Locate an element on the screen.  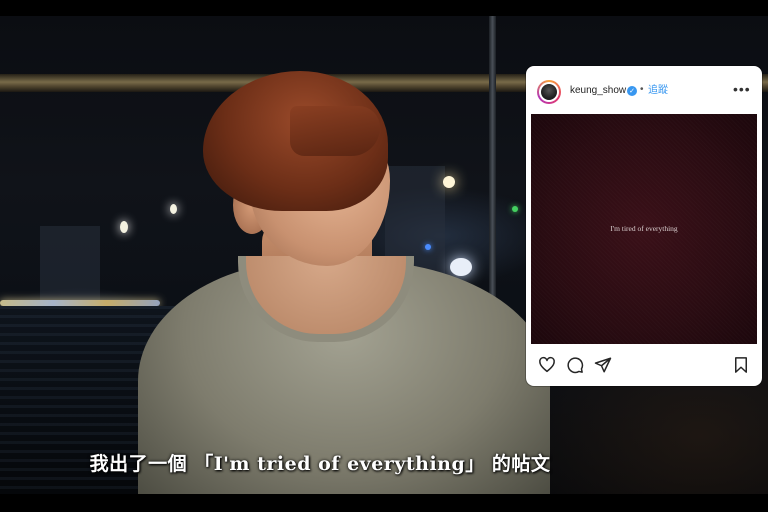
follow-button: 追蹤 is located at coordinates (658, 91).